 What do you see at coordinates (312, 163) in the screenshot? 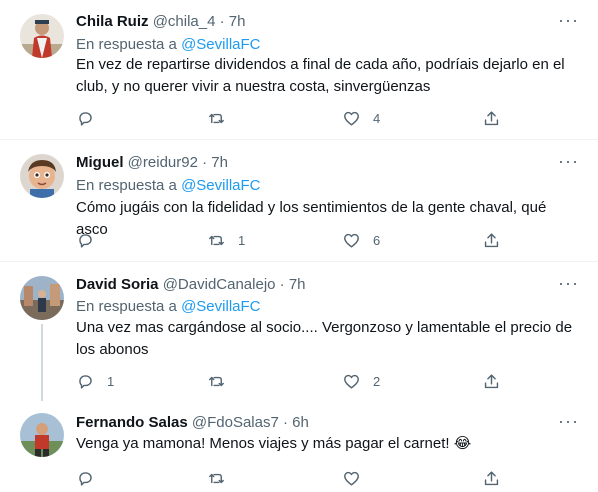
I see `tweet-header: Miguel @reidur92 · 7h` at bounding box center [312, 163].